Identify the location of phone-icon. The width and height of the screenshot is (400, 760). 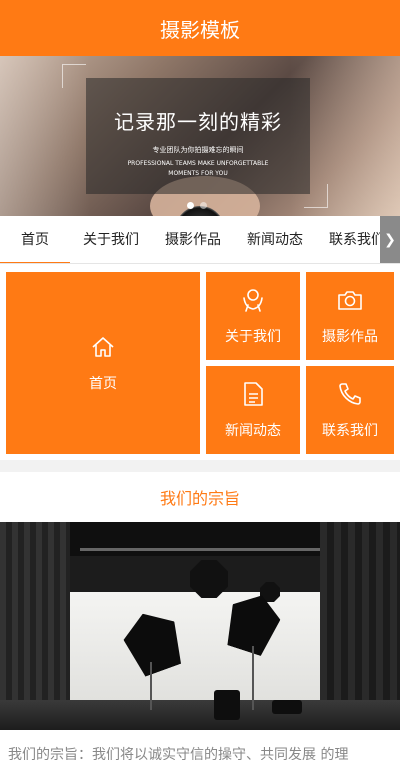
(350, 394).